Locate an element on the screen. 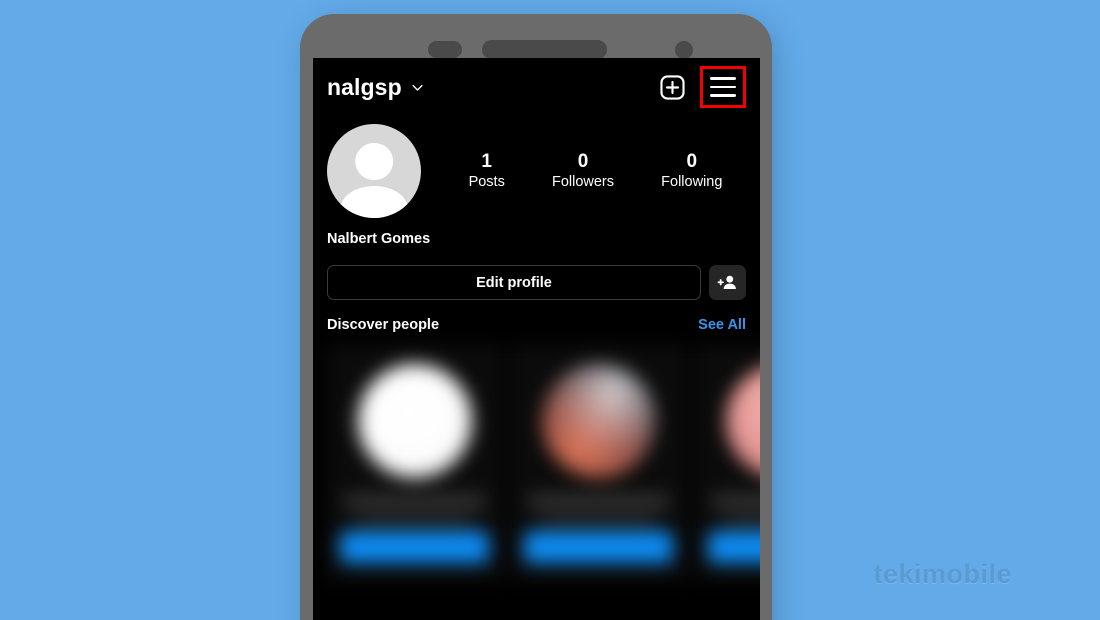  front-camera-icon is located at coordinates (684, 50).